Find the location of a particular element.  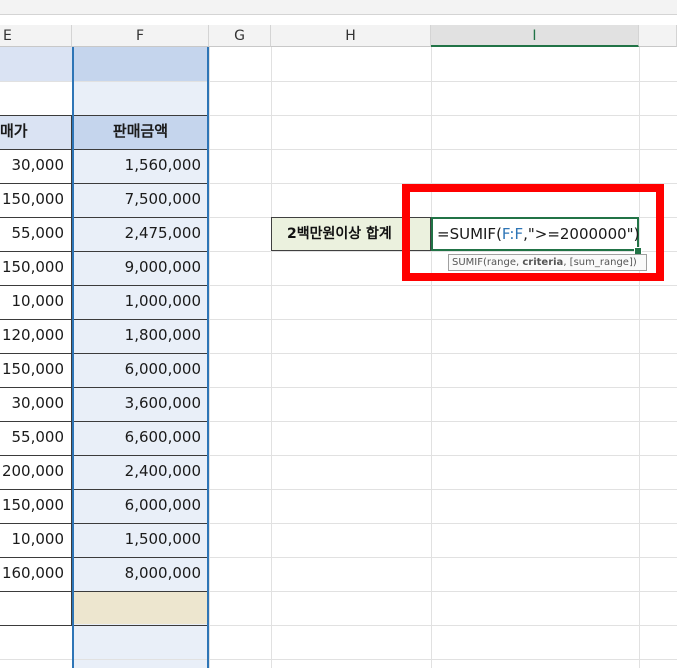

table-header-e: 매가 is located at coordinates (36, 132).